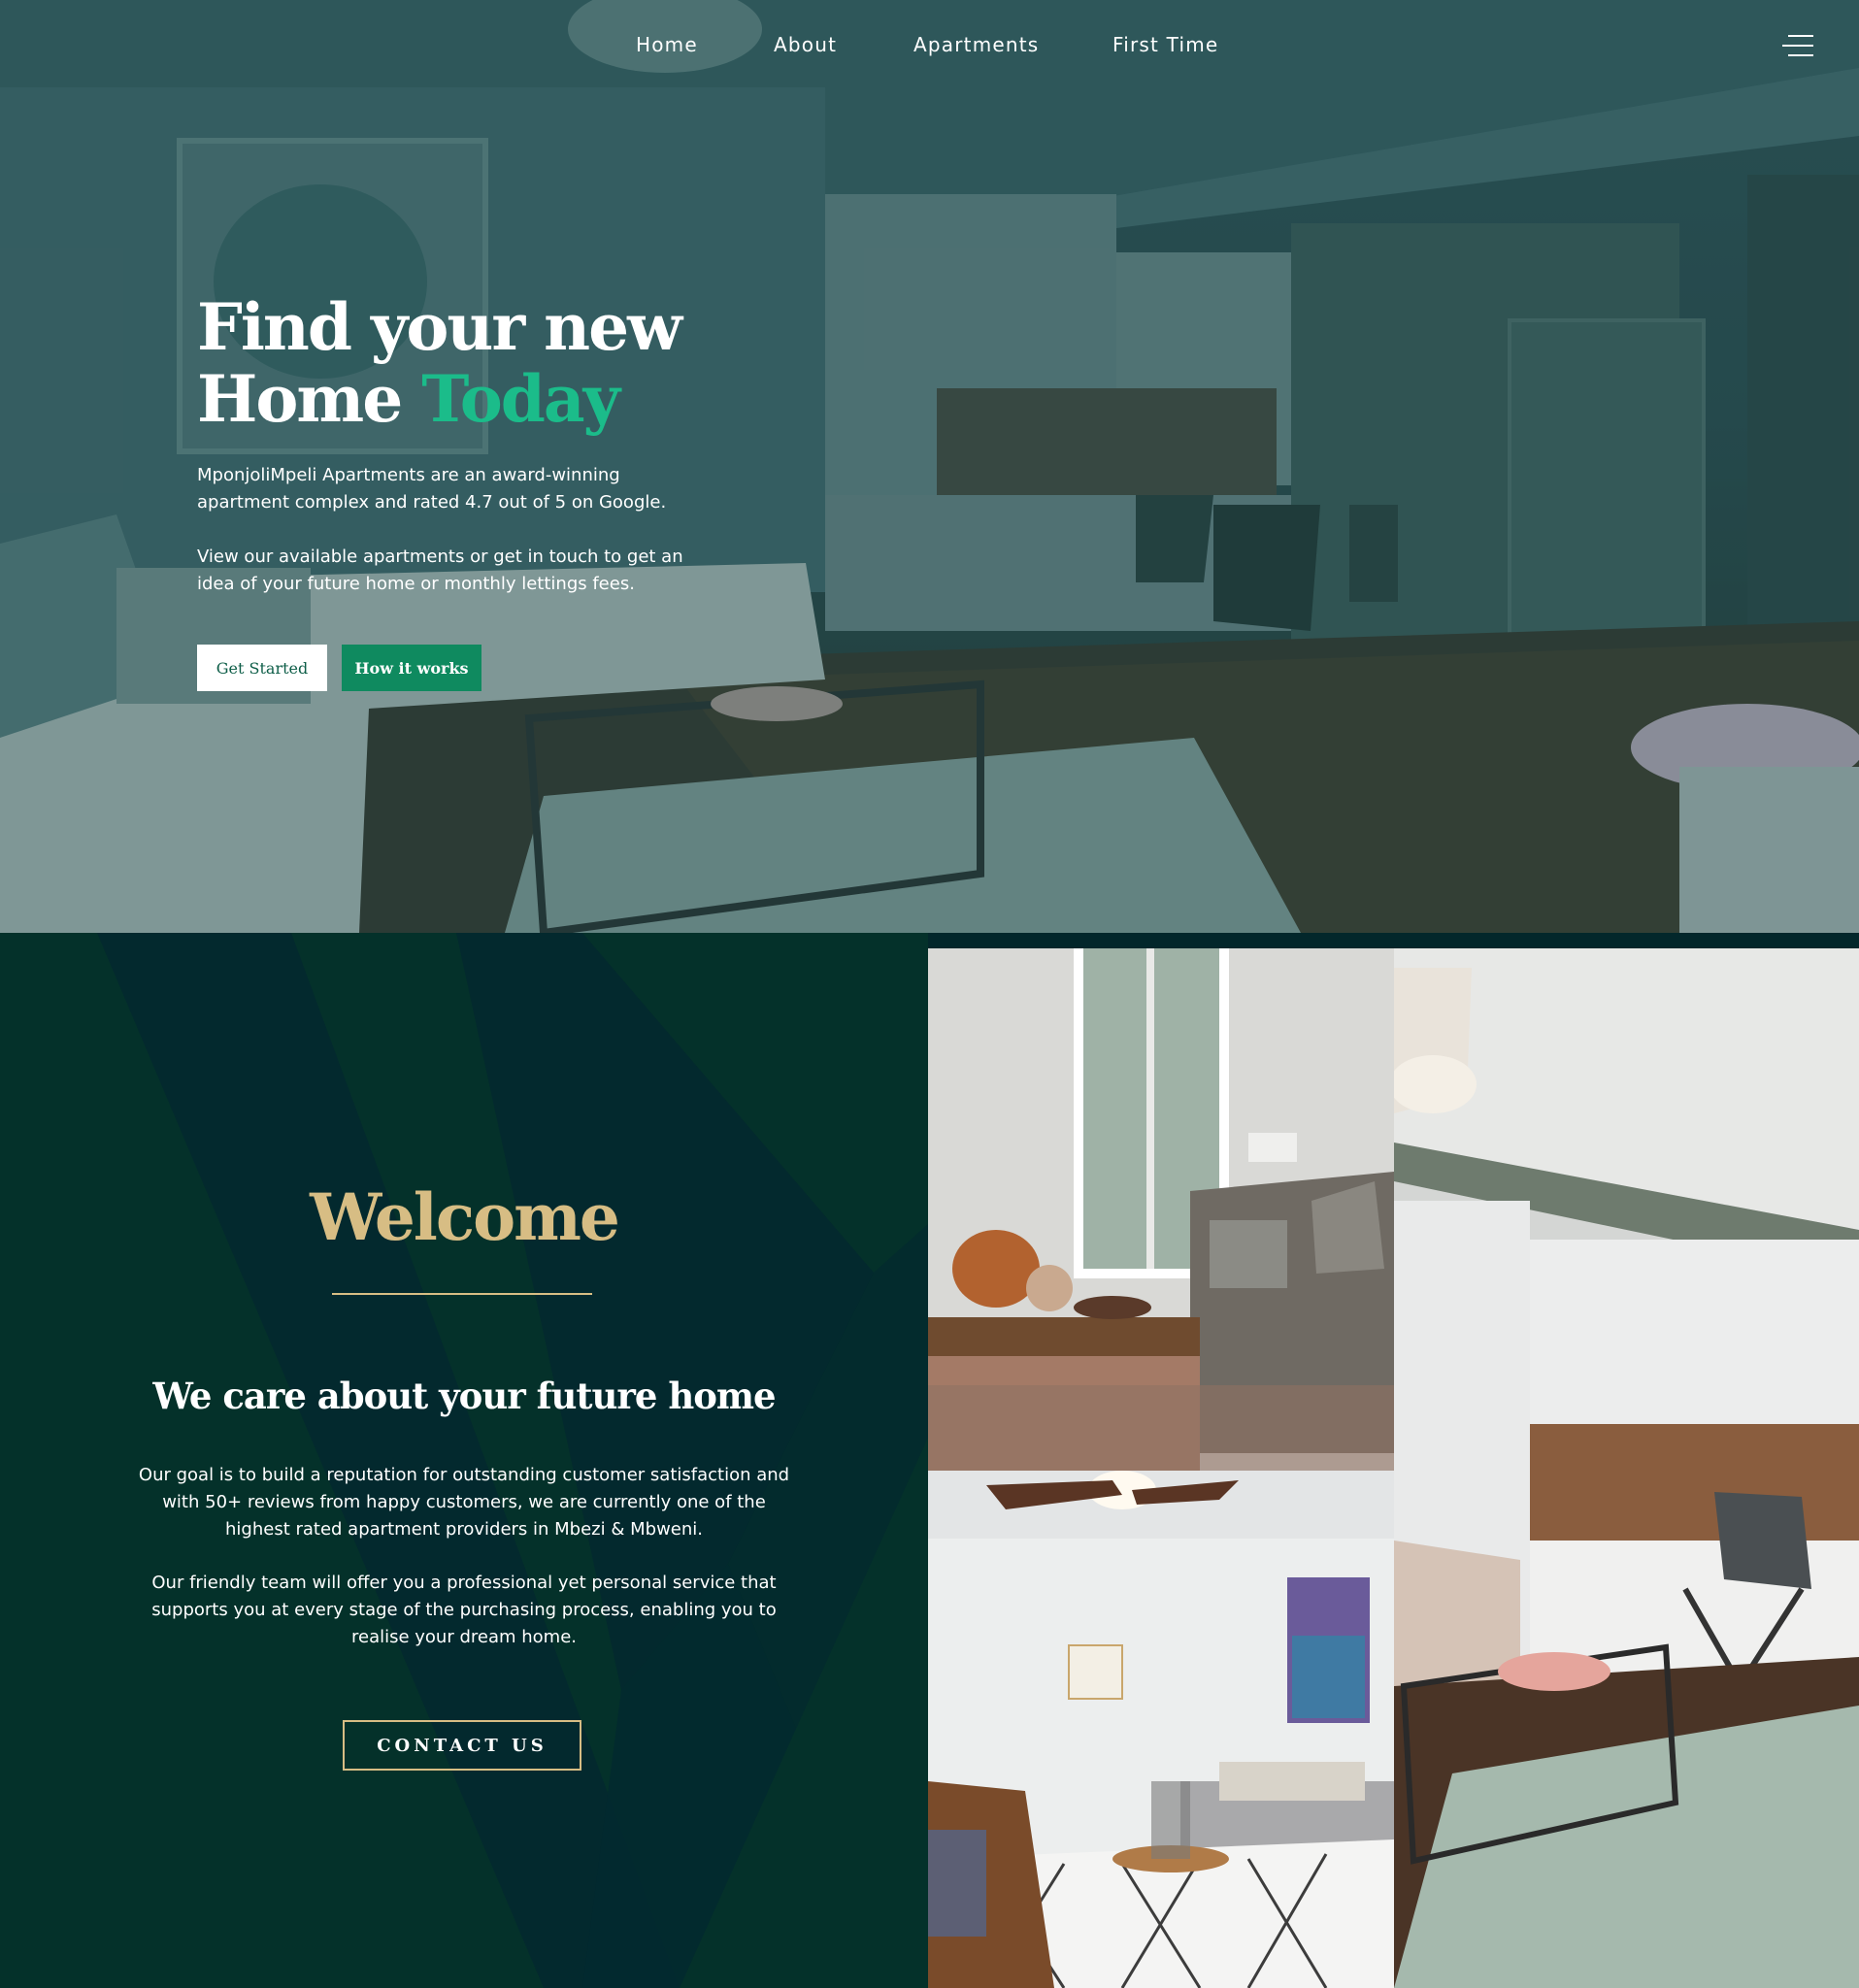 This screenshot has width=1859, height=1988. Describe the element at coordinates (1161, 1210) in the screenshot. I see `gallery-photo-living-room` at that location.